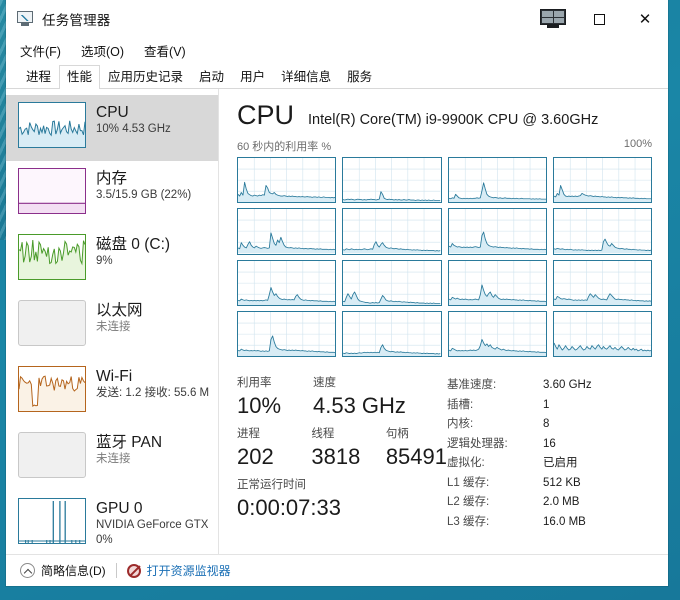 The height and width of the screenshot is (600, 680). What do you see at coordinates (546, 404) in the screenshot?
I see `spec-value: 1` at bounding box center [546, 404].